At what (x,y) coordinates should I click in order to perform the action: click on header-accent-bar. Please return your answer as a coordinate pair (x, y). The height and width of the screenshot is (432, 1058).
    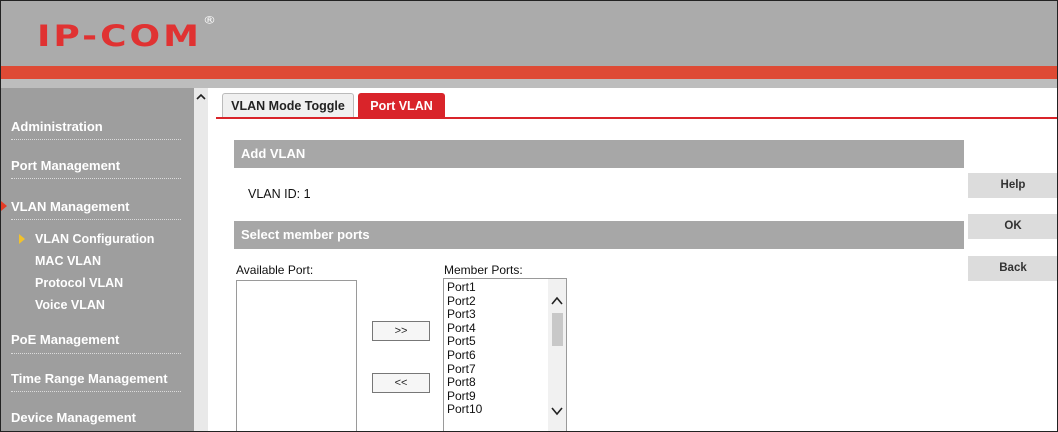
    Looking at the image, I should click on (529, 72).